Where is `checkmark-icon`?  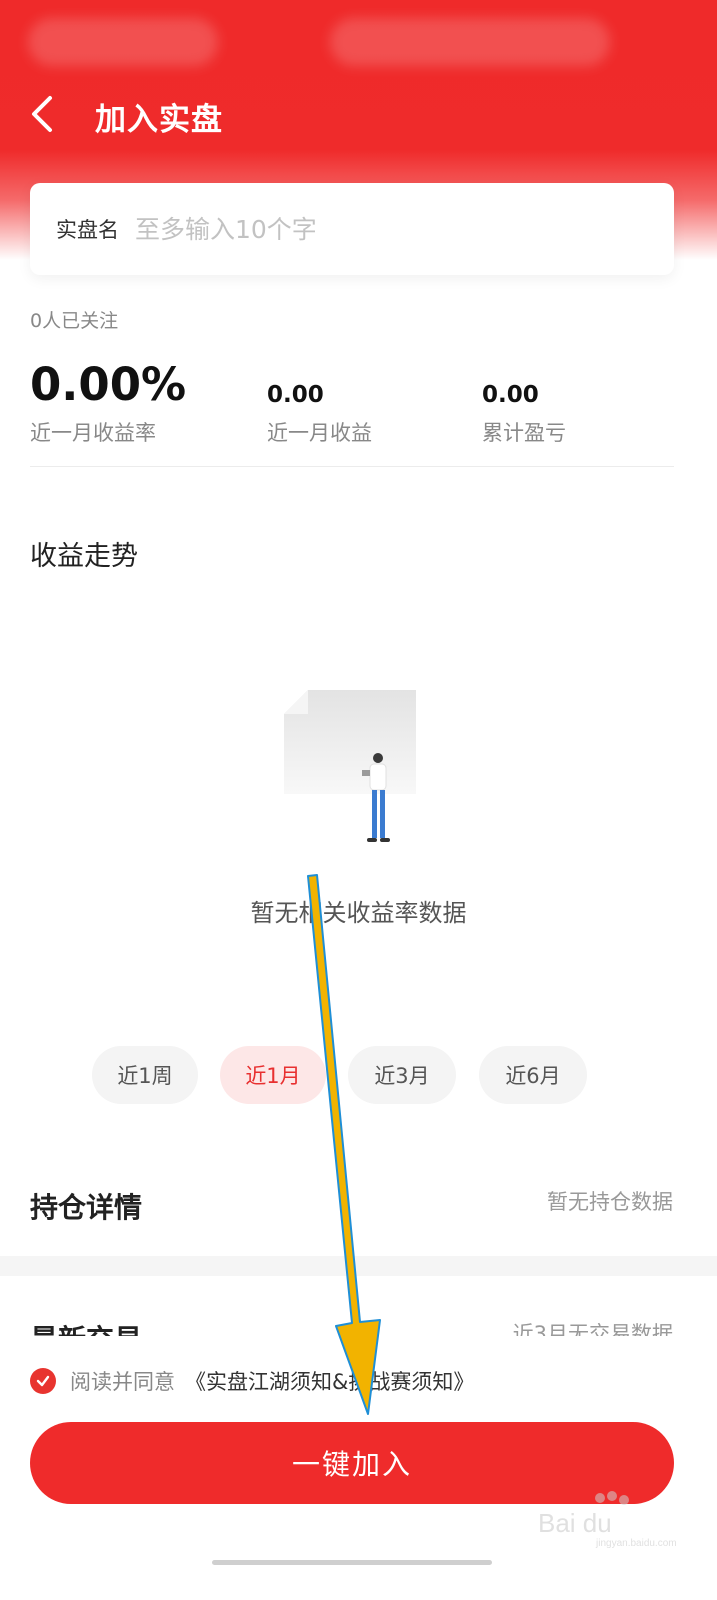 checkmark-icon is located at coordinates (43, 1381).